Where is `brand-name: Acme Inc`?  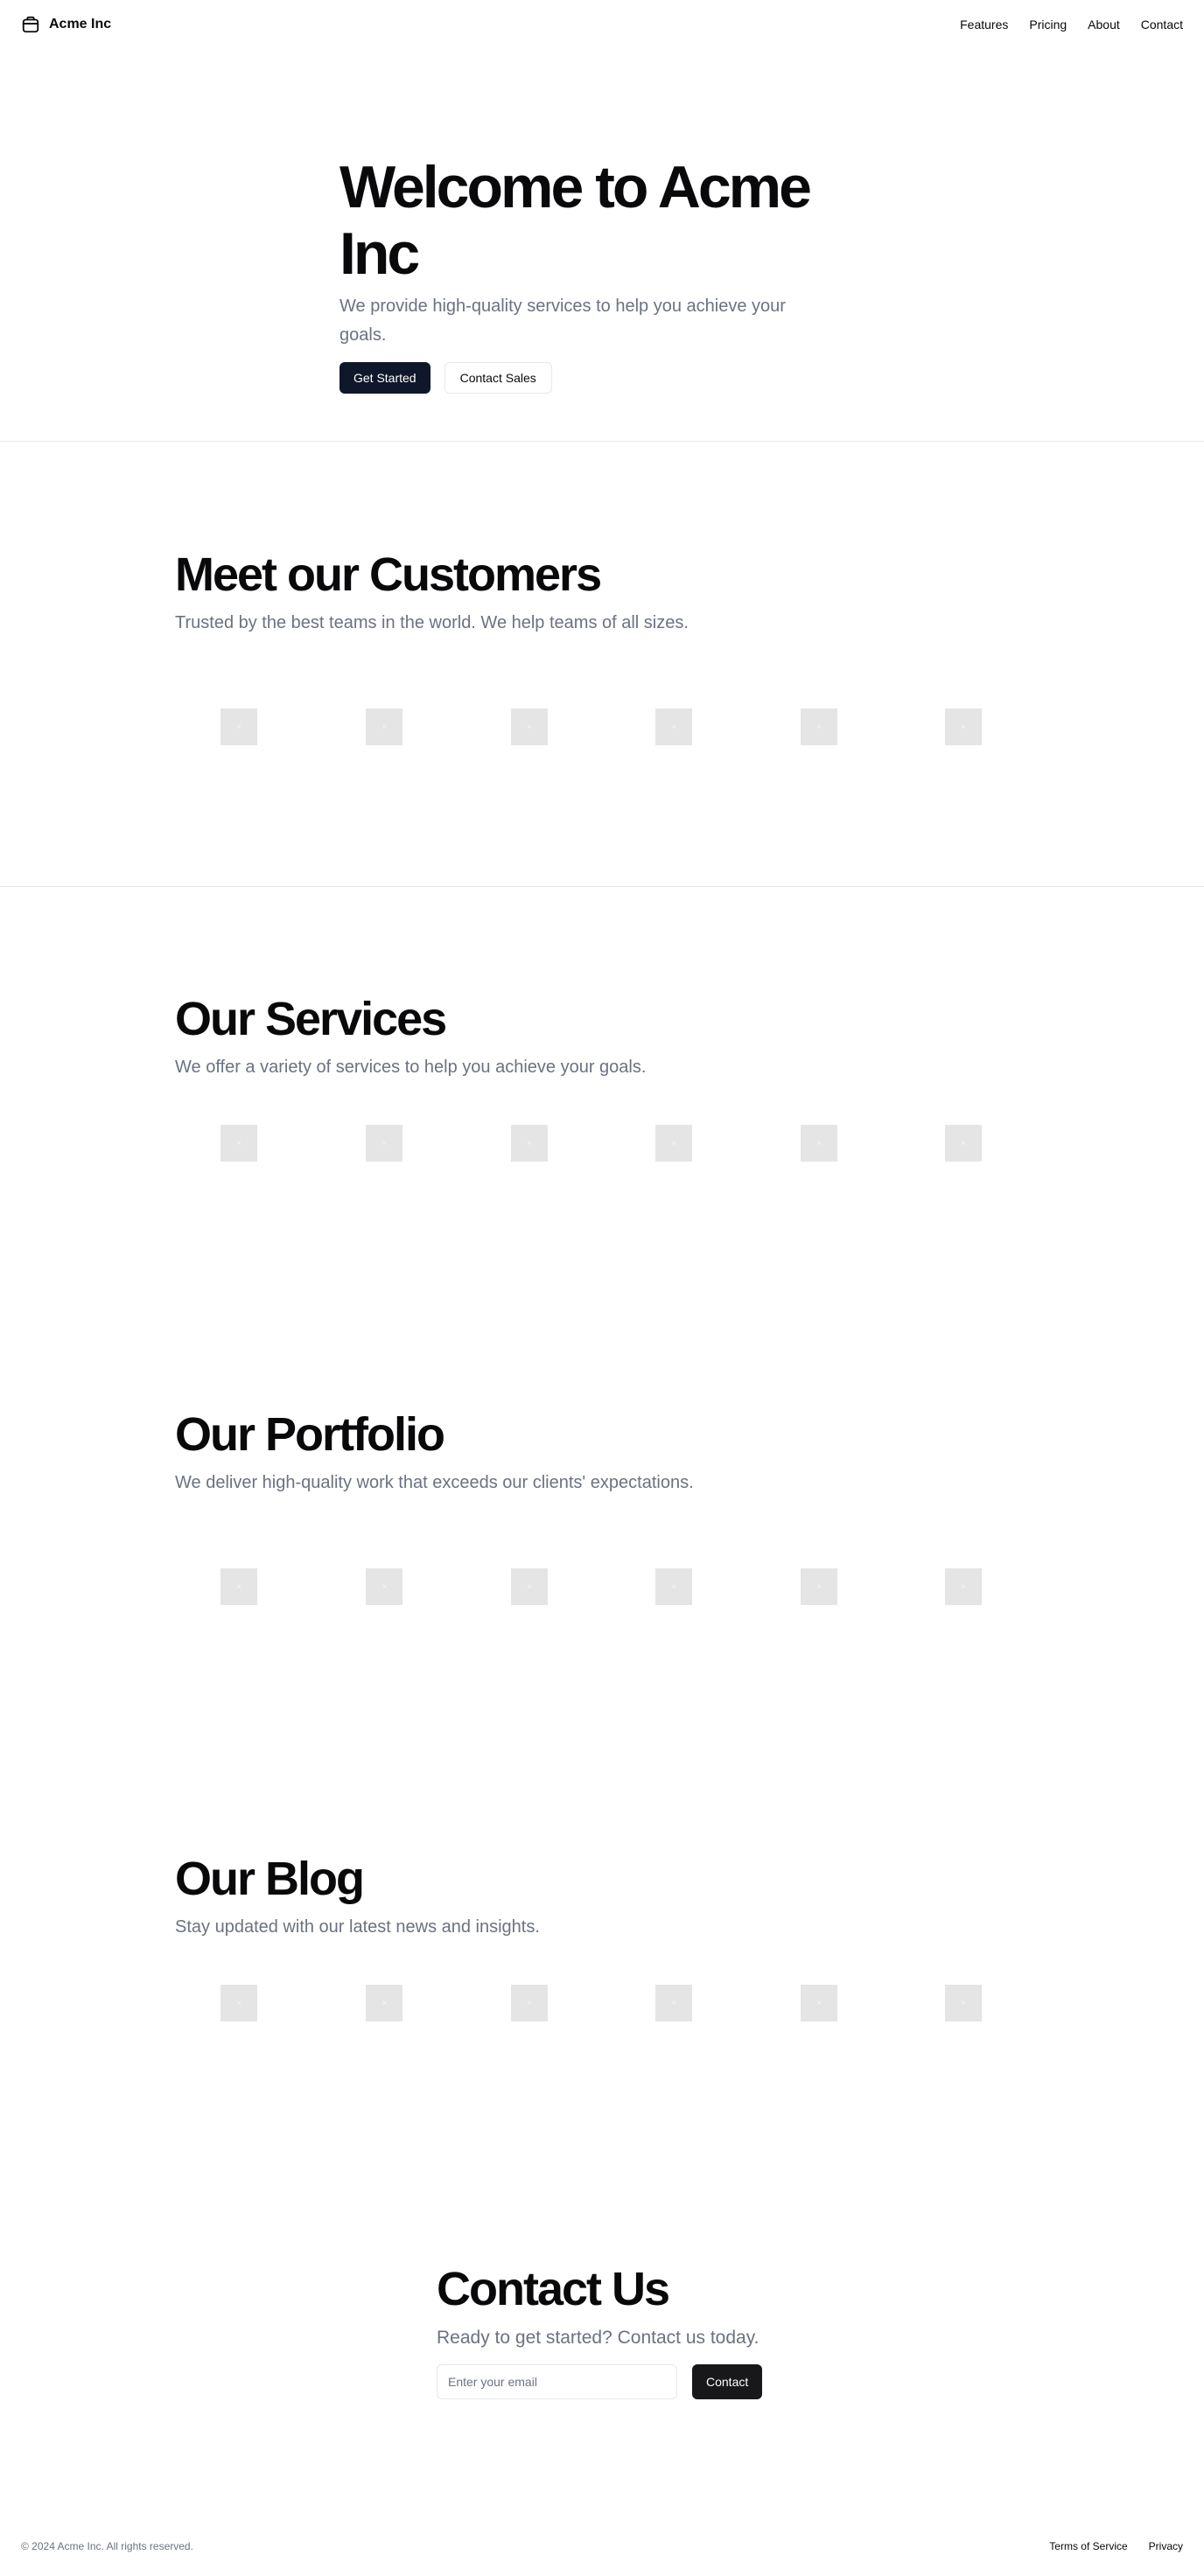
brand-name: Acme Inc is located at coordinates (80, 24).